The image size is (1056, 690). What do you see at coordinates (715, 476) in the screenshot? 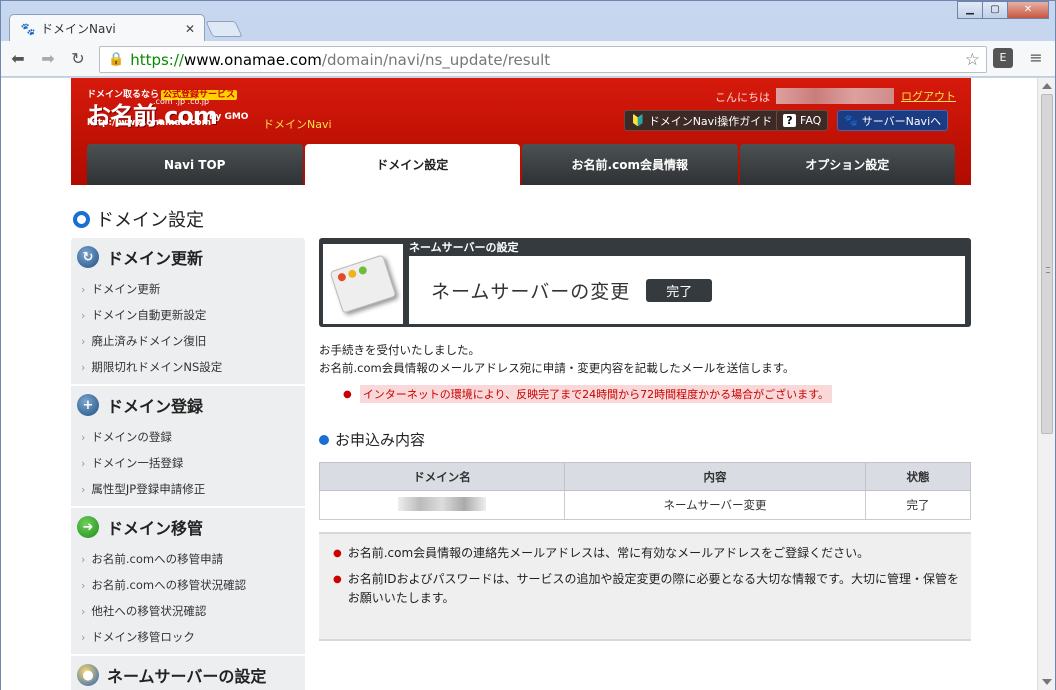
I see `col-content: 内容` at bounding box center [715, 476].